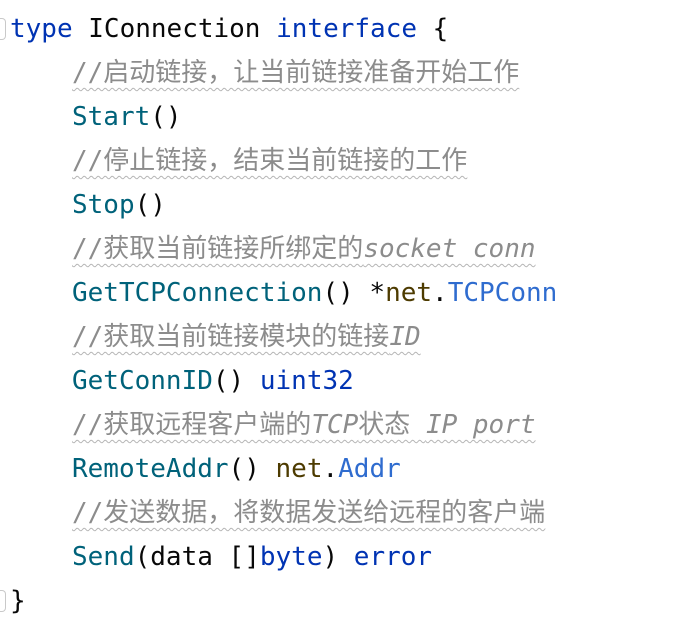  I want to click on comment-start: //启动链接，让当前链接准备开始工作, so click(296, 73).